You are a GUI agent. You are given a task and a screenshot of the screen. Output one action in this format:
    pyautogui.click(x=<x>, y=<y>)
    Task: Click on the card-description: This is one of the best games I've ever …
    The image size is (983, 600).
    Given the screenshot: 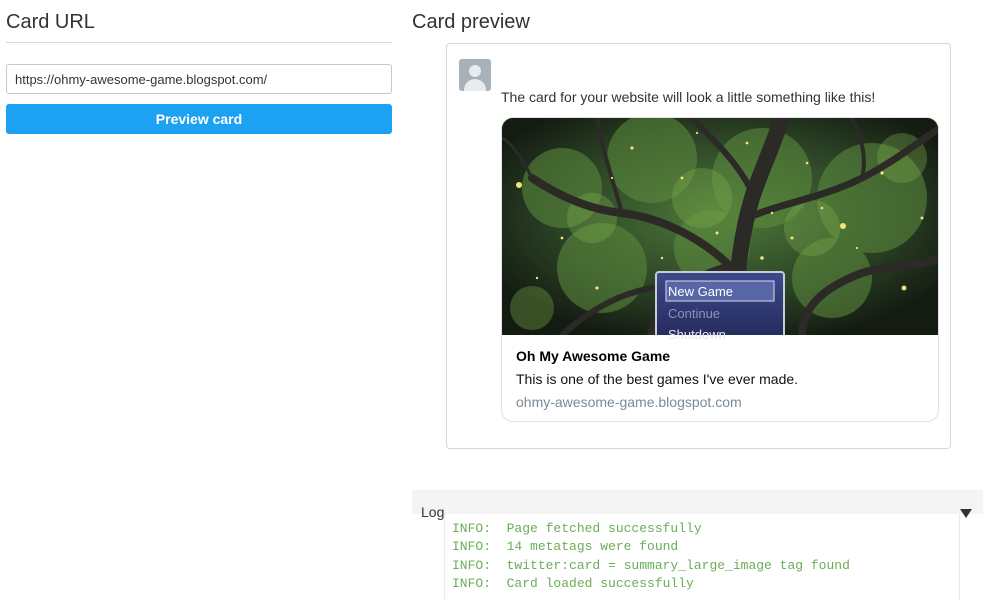 What is the action you would take?
    pyautogui.click(x=657, y=379)
    